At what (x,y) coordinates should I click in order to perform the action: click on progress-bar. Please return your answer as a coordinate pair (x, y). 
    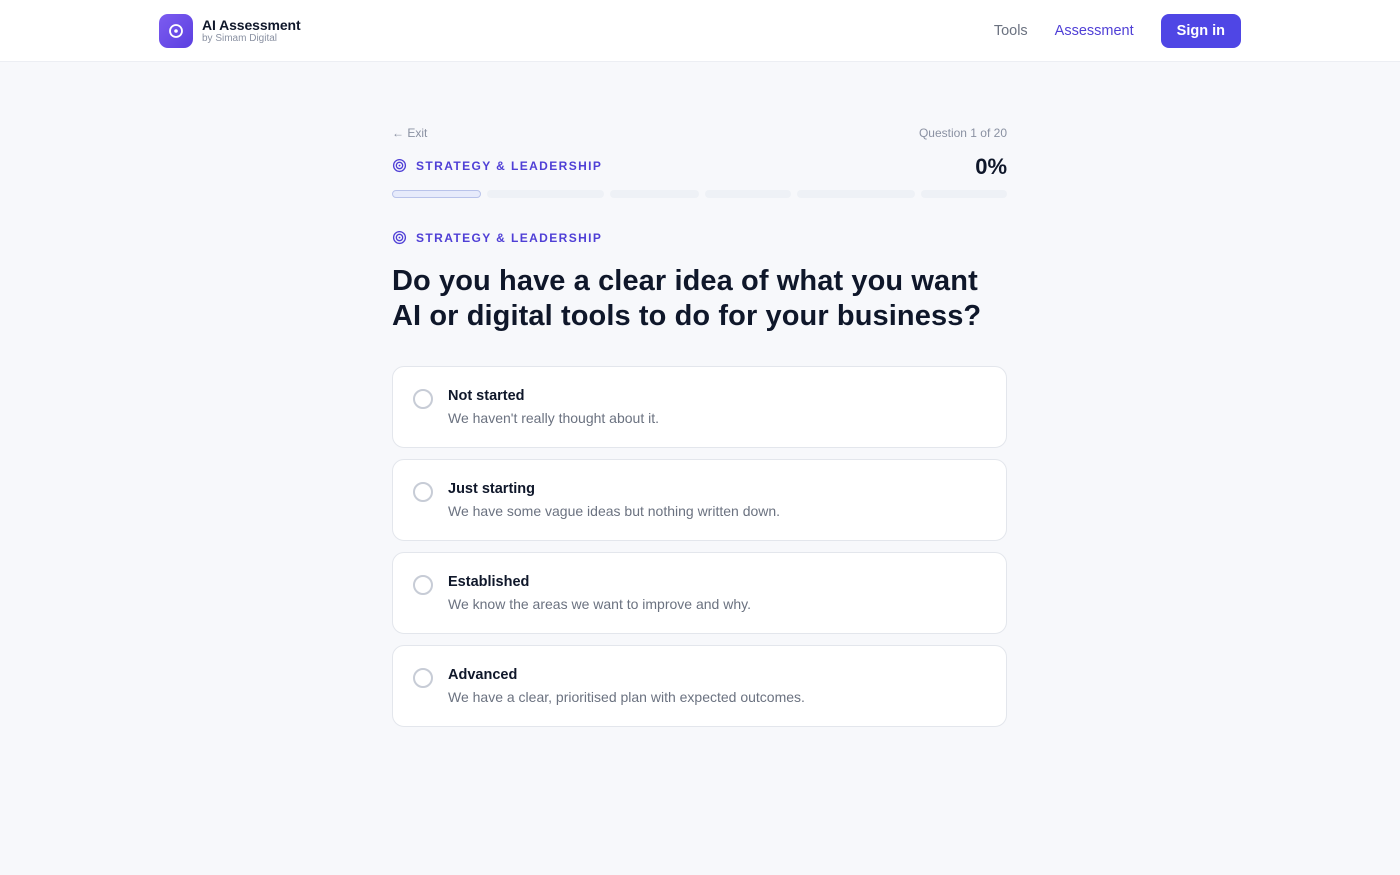
    Looking at the image, I should click on (699, 195).